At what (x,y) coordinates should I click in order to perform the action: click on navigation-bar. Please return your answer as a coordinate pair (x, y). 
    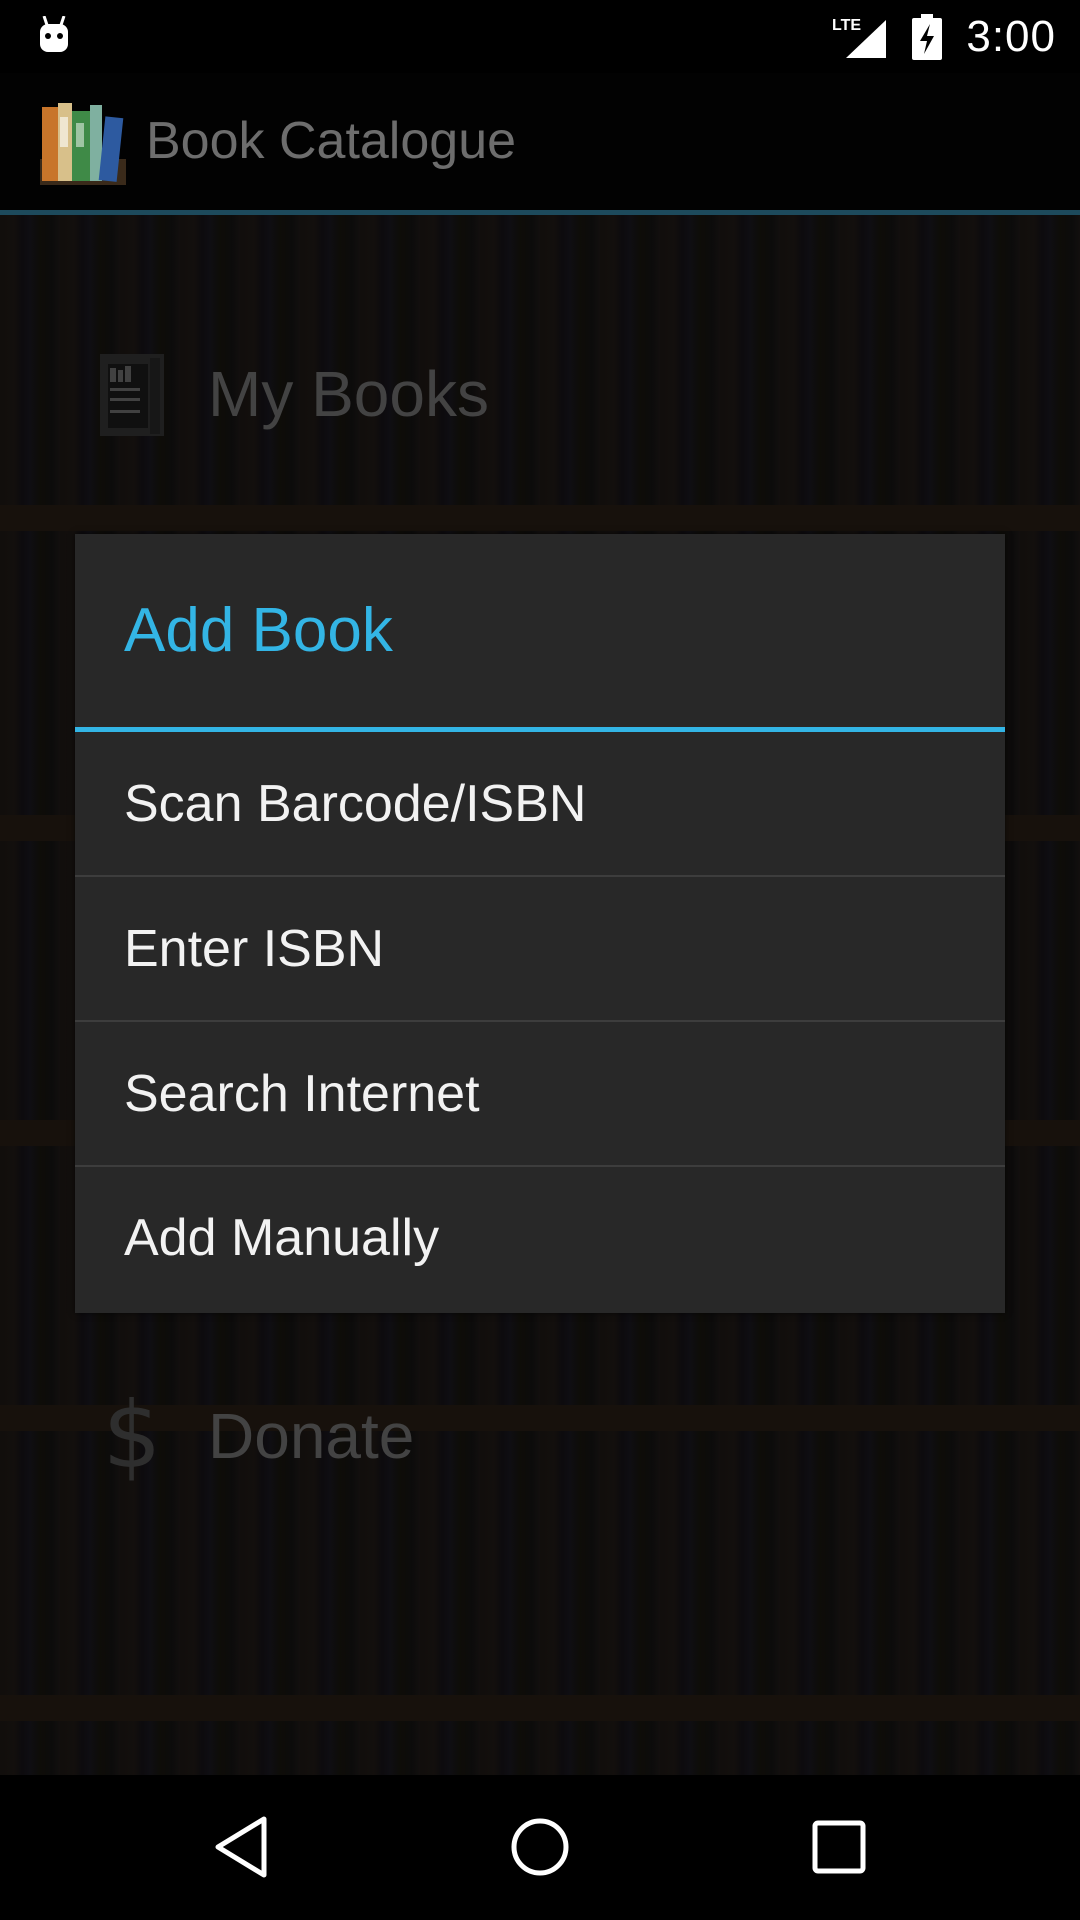
    Looking at the image, I should click on (540, 1847).